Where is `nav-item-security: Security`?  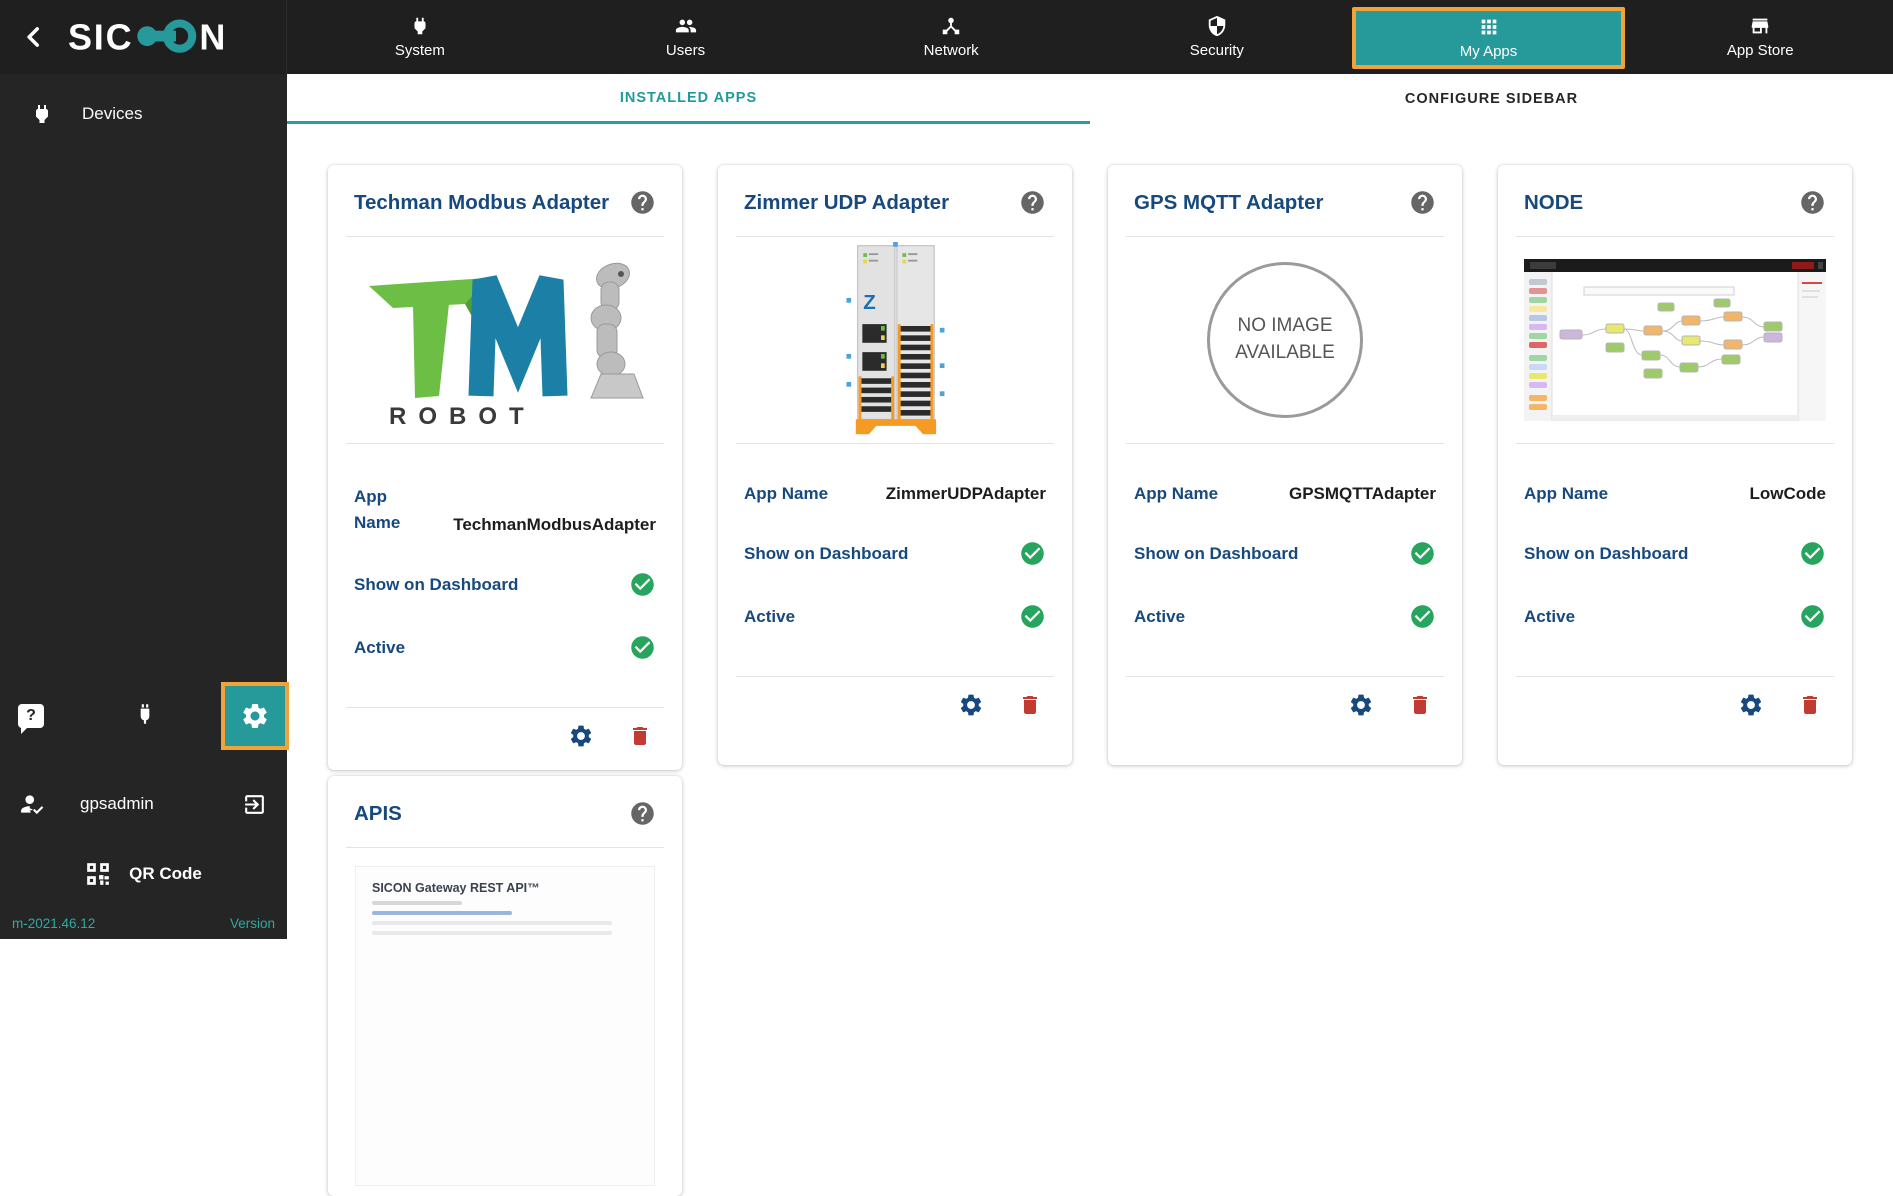
nav-item-security: Security is located at coordinates (1217, 37).